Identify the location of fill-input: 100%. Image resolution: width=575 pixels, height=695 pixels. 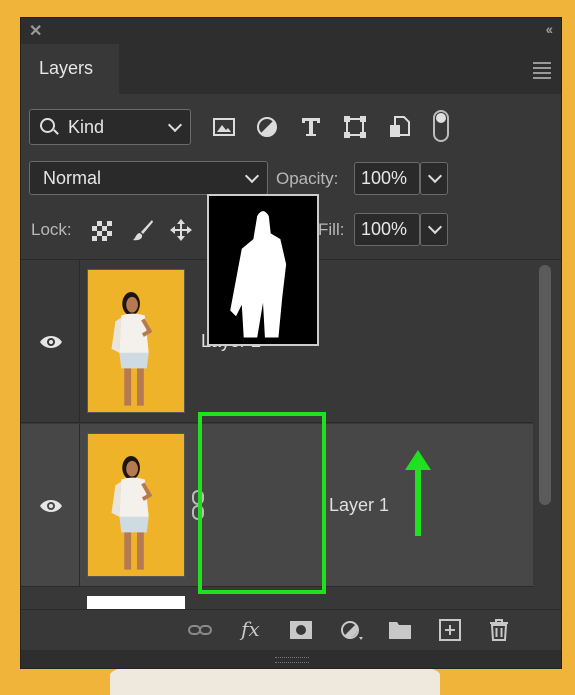
(387, 229).